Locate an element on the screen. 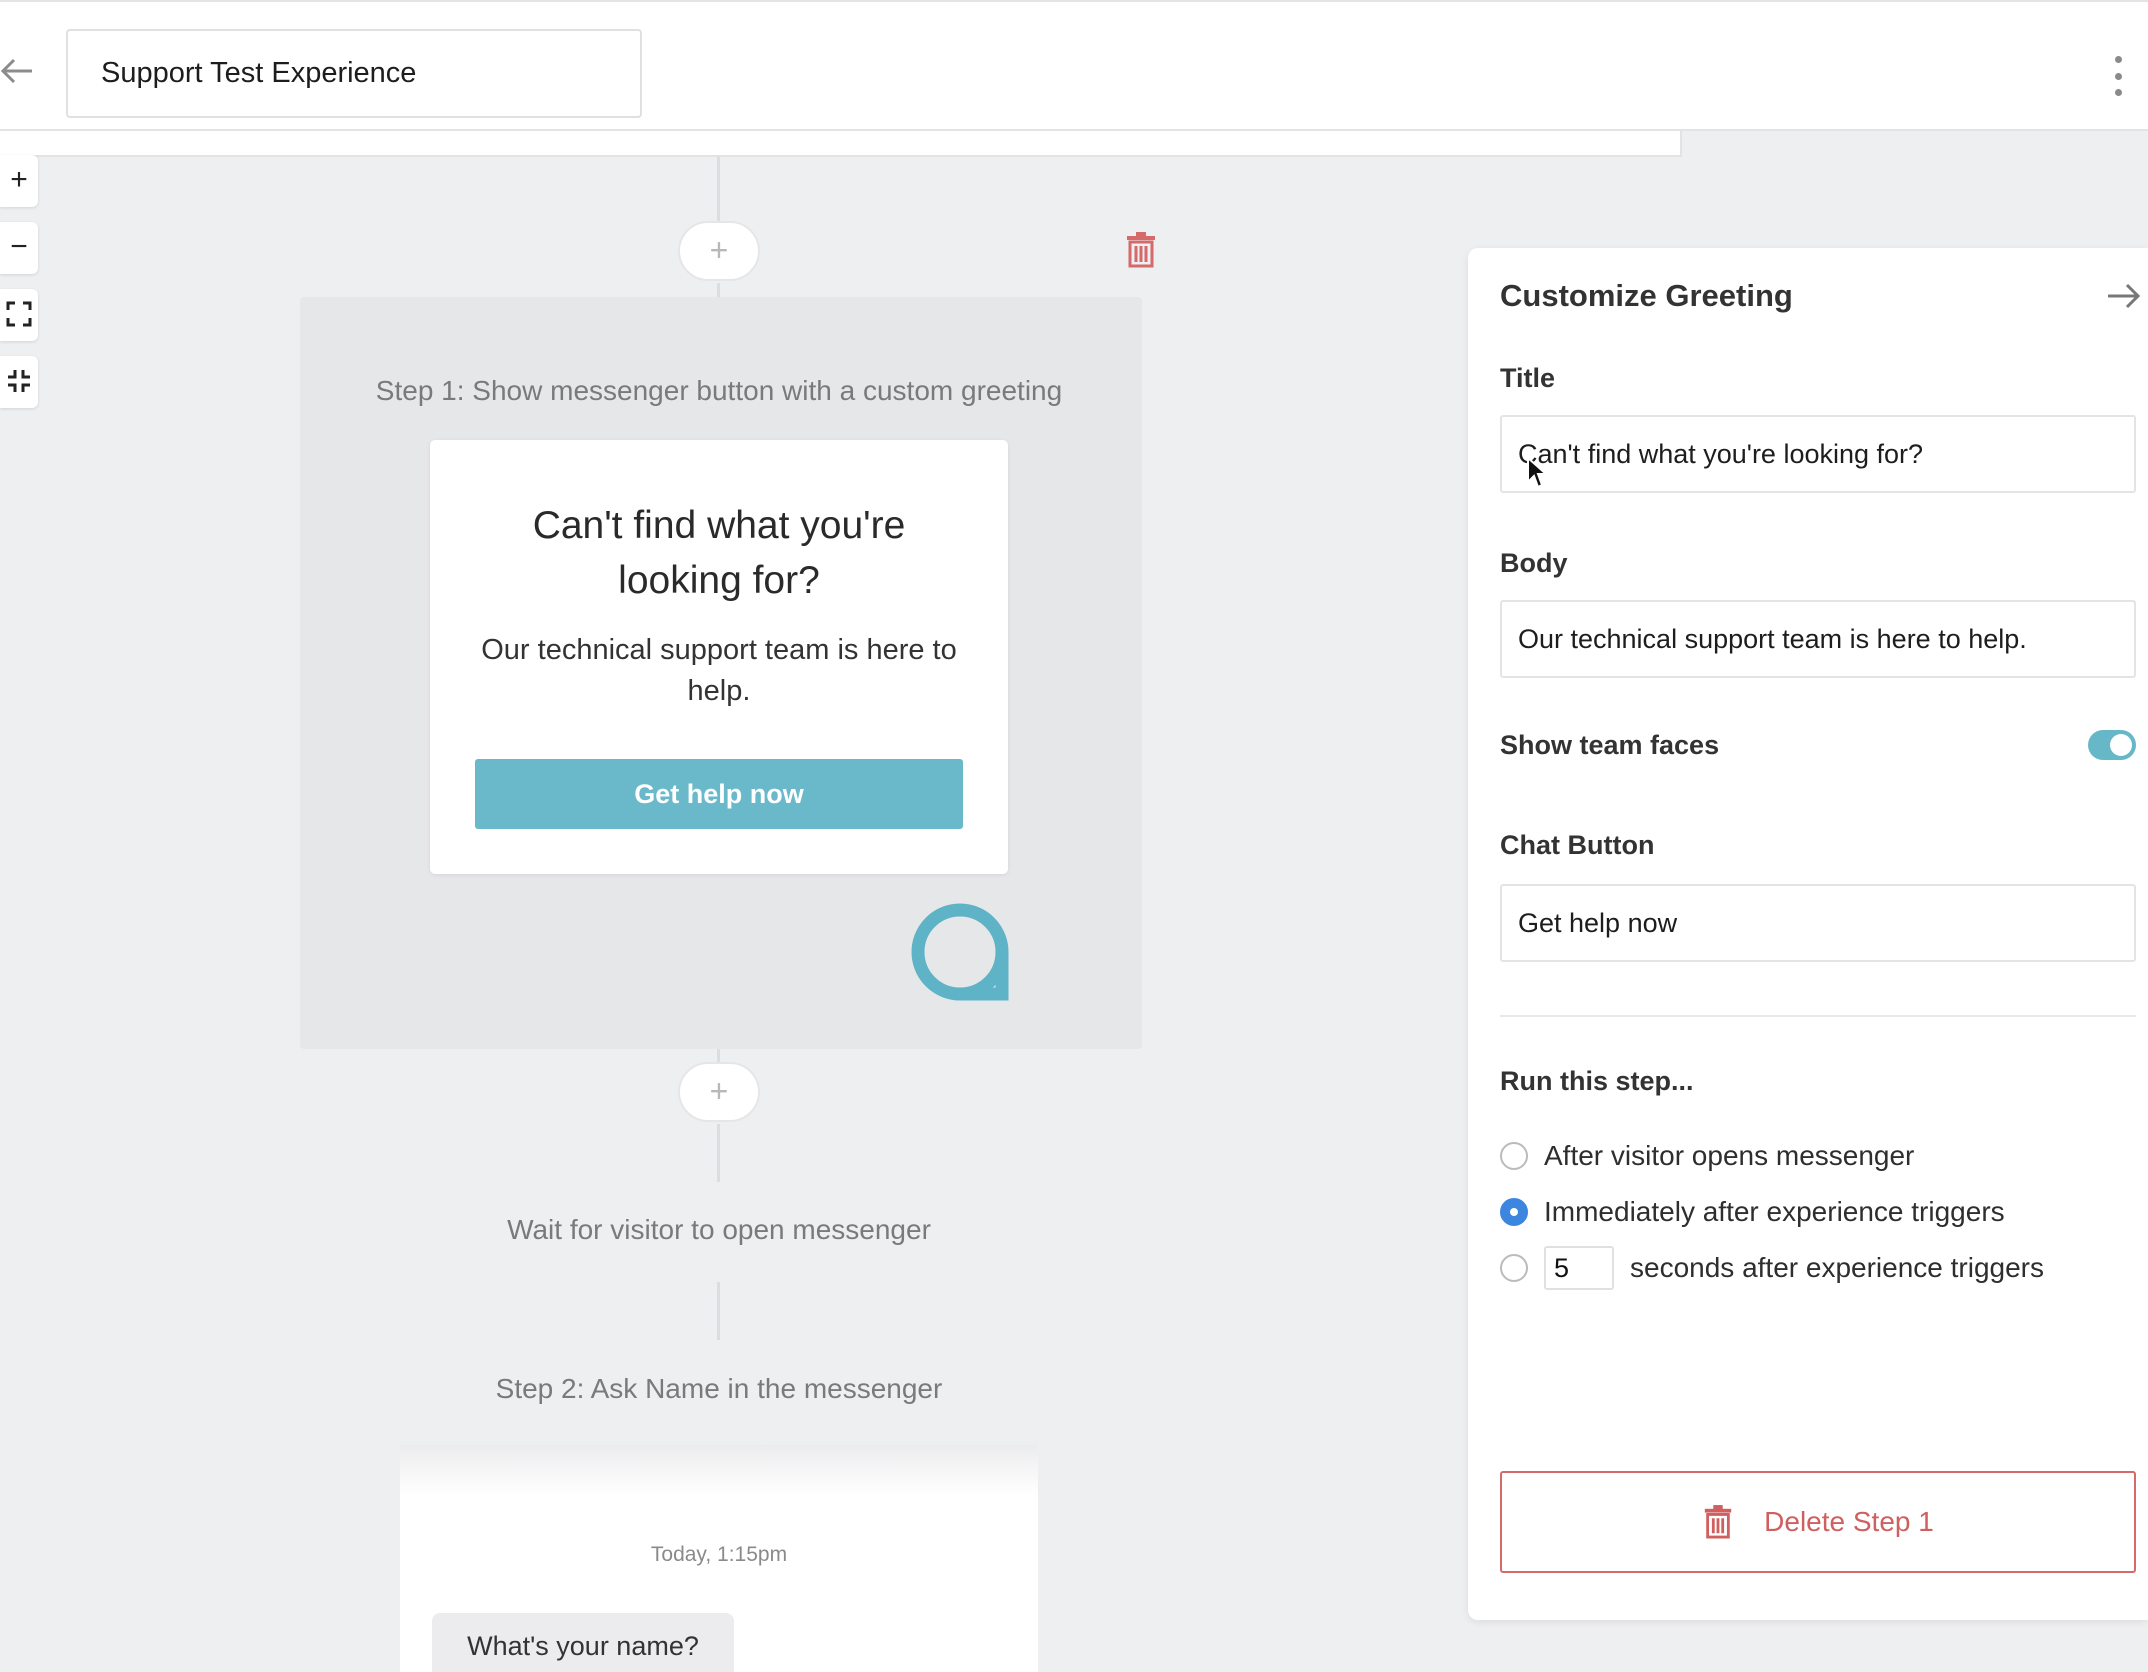 The height and width of the screenshot is (1672, 2148). team-faces-label: Show team faces is located at coordinates (1610, 745).